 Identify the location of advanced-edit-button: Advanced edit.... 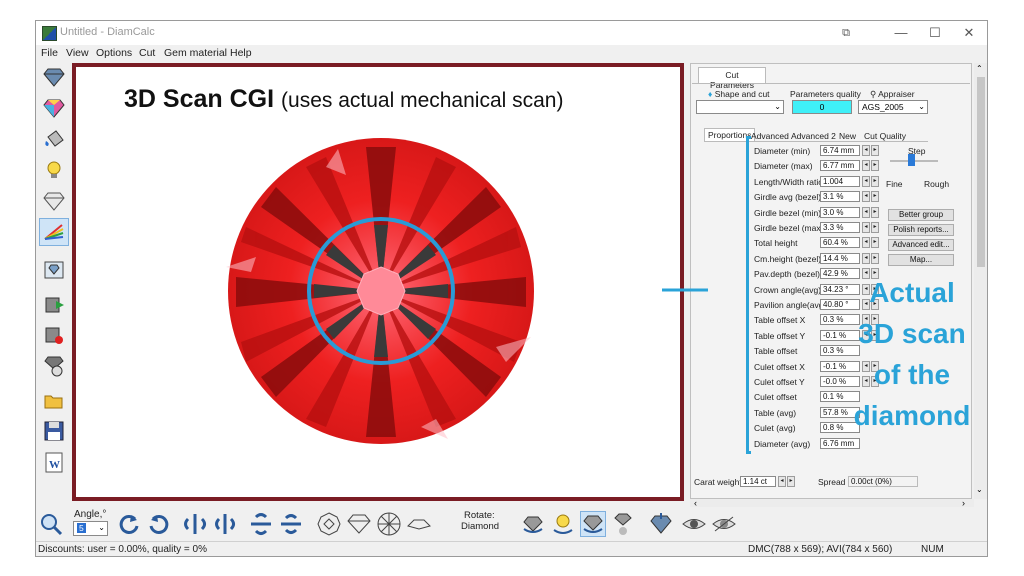
(921, 245).